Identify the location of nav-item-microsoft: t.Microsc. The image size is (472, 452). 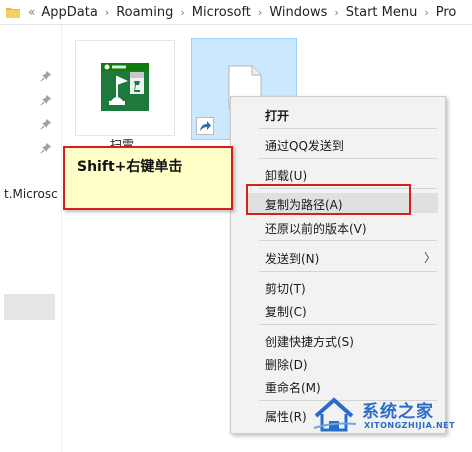
(31, 194).